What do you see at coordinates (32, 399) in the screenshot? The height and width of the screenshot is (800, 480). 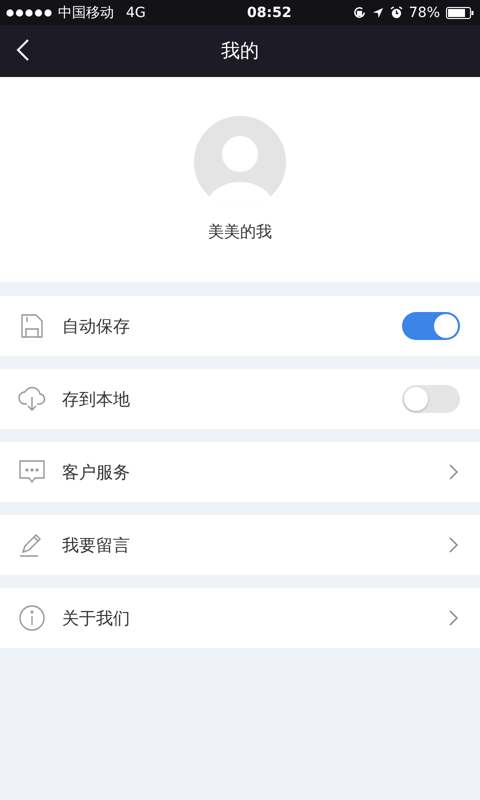 I see `cloud-download-icon` at bounding box center [32, 399].